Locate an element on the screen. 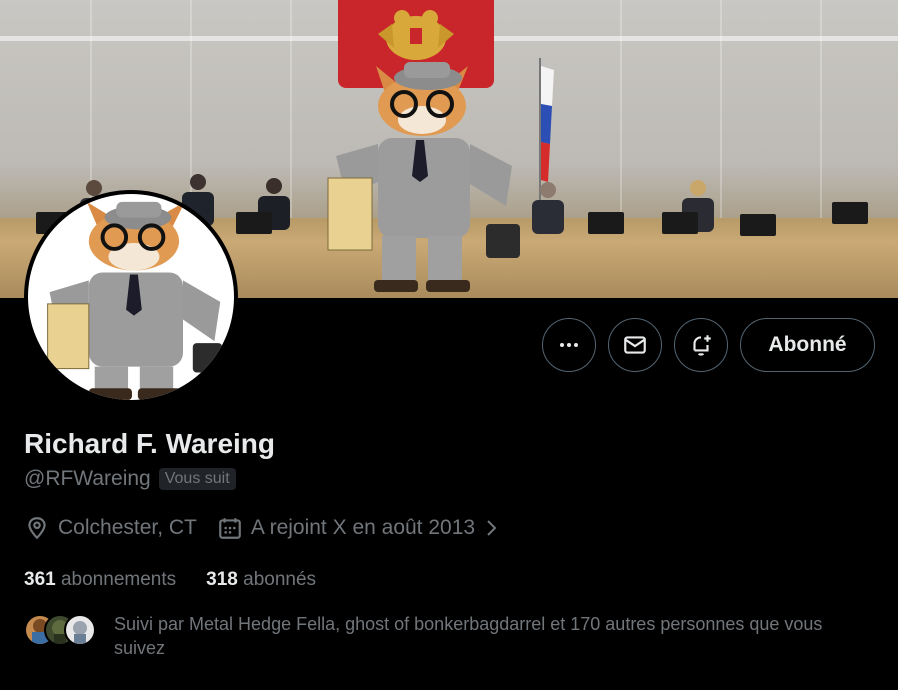 The height and width of the screenshot is (690, 898). location-text: Colchester, CT is located at coordinates (127, 527).